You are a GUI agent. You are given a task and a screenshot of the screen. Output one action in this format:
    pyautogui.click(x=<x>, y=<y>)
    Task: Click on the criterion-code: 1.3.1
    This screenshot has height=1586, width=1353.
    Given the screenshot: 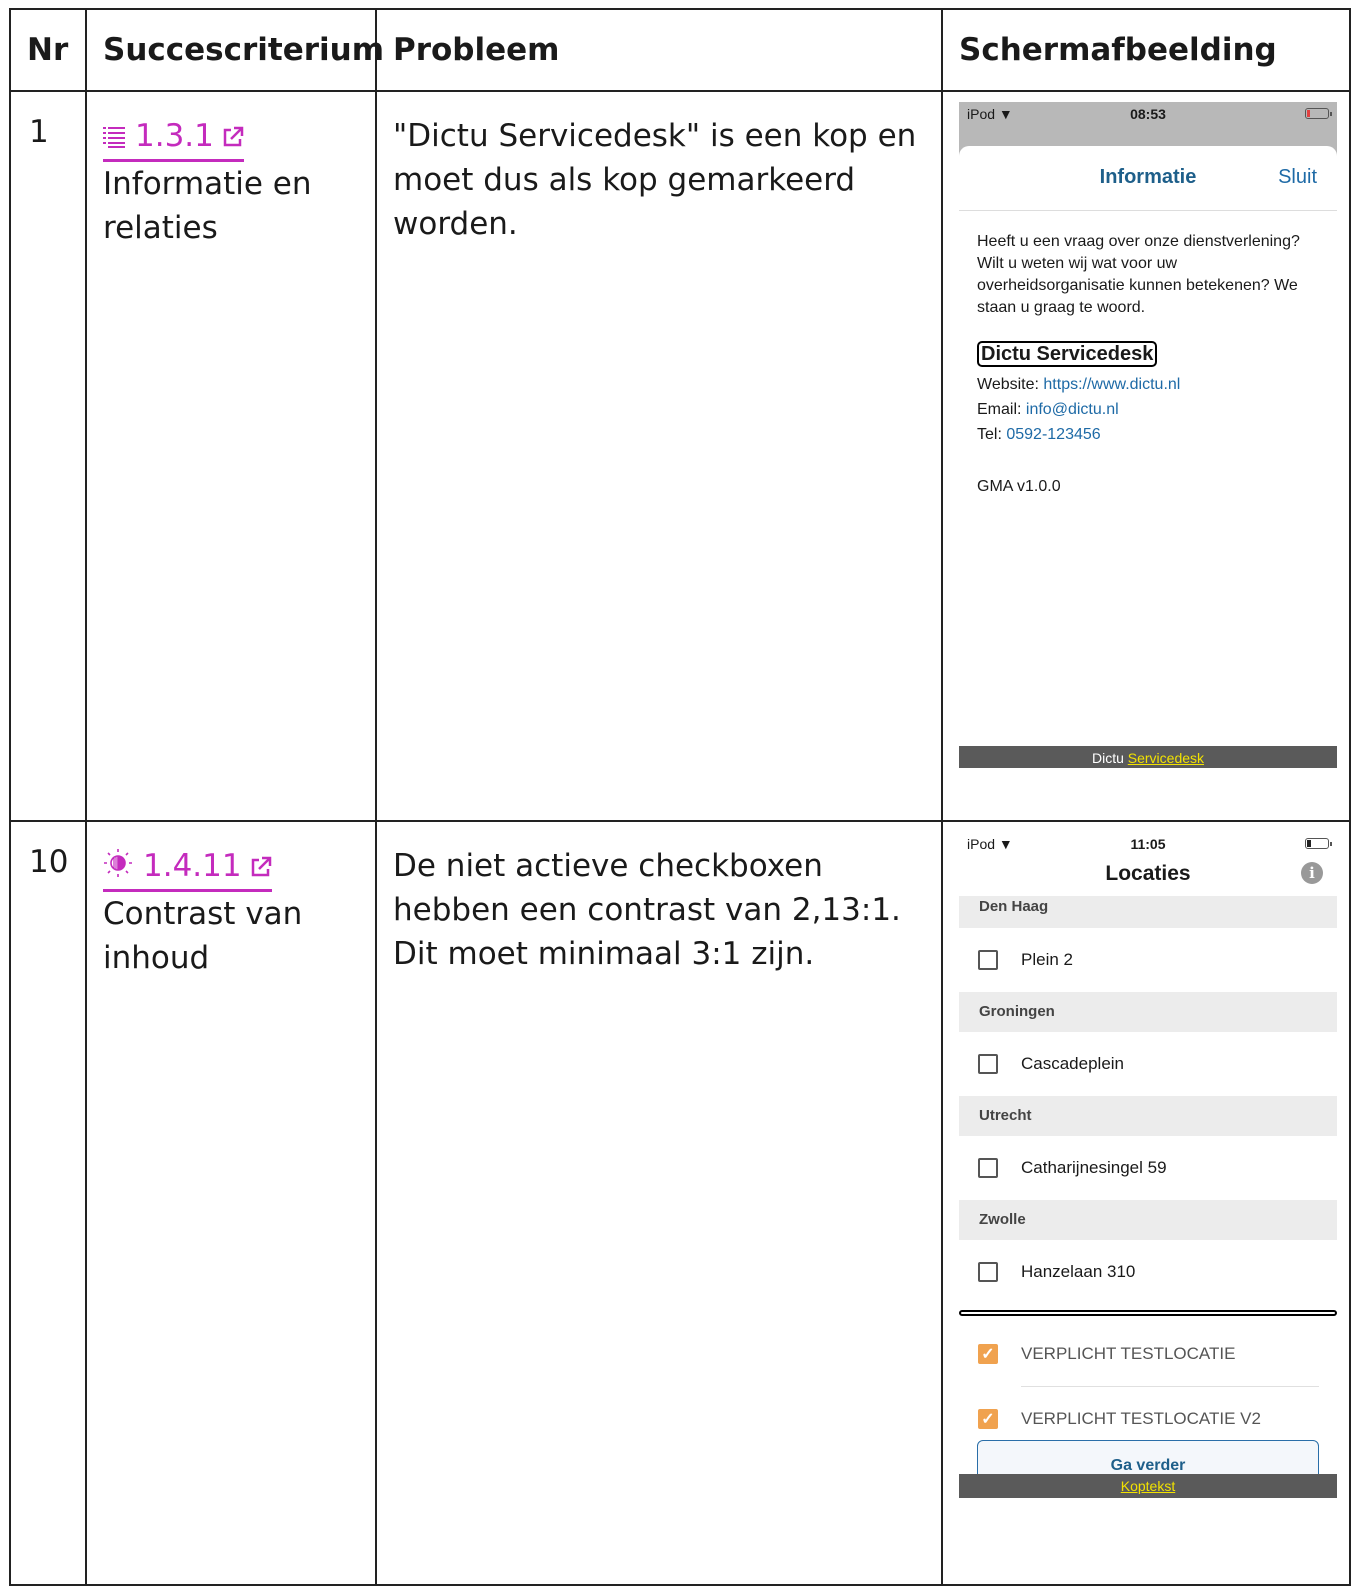 What is the action you would take?
    pyautogui.click(x=174, y=136)
    